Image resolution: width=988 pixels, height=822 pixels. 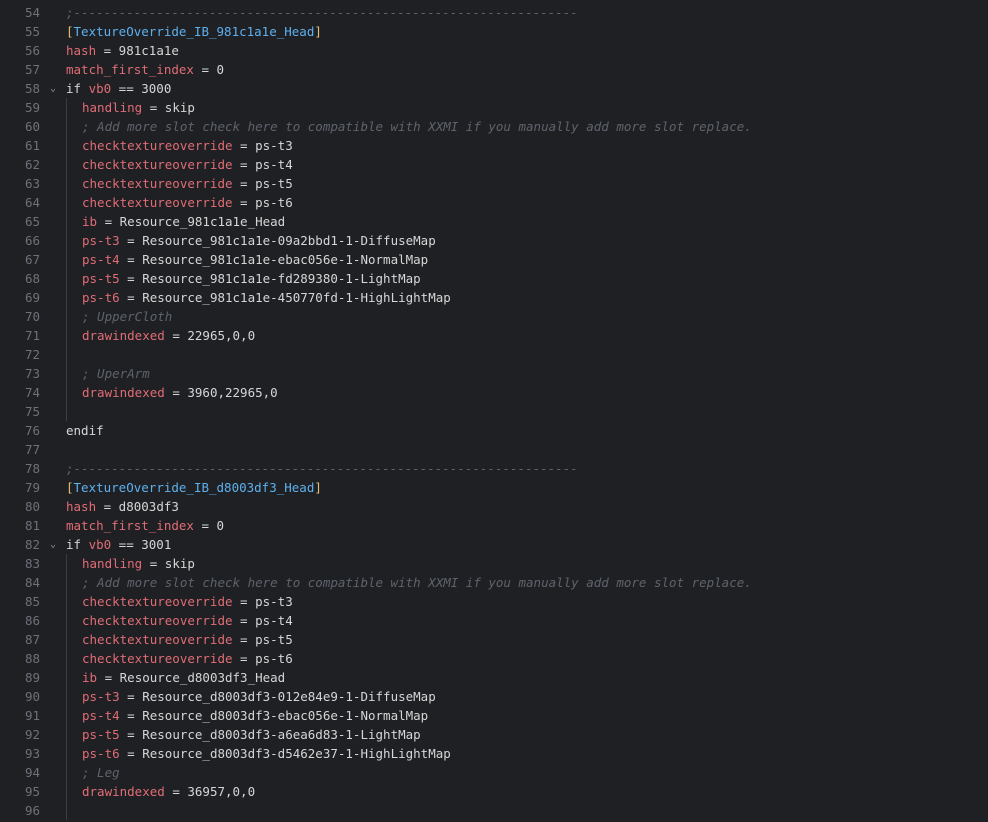 What do you see at coordinates (494, 791) in the screenshot?
I see `code-line: 95 drawindexed = 36957,0,0` at bounding box center [494, 791].